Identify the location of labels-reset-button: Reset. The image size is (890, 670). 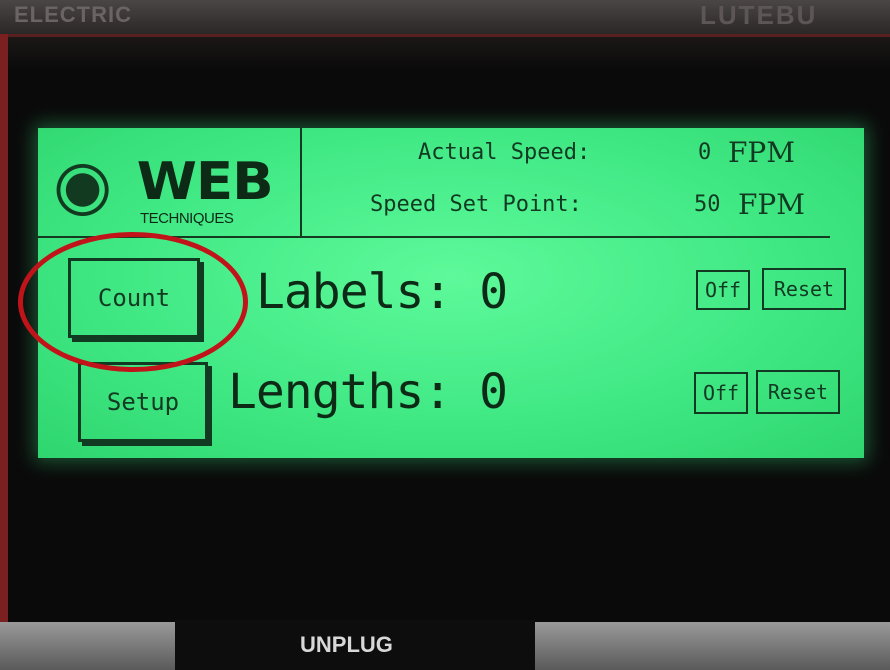
(804, 289).